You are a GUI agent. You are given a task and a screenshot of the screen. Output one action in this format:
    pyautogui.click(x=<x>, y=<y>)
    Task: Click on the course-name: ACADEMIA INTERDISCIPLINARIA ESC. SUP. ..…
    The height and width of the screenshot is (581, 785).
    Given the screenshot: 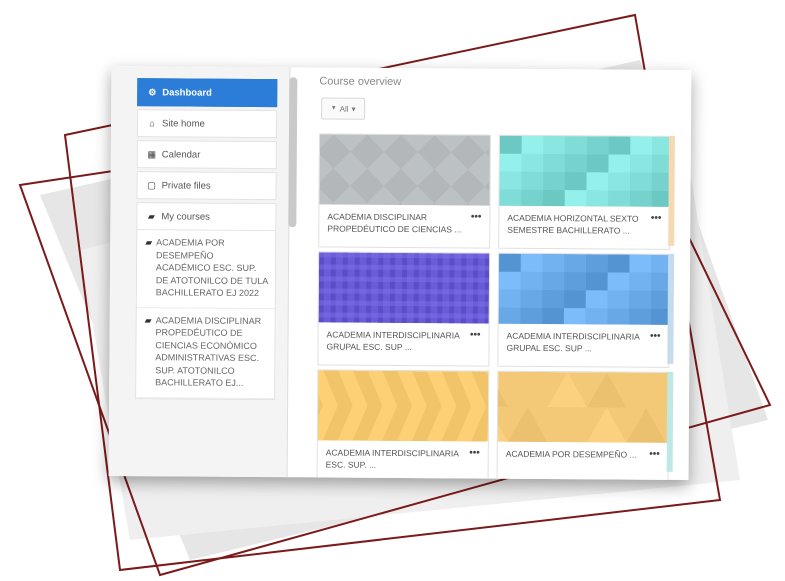 What is the action you would take?
    pyautogui.click(x=394, y=459)
    